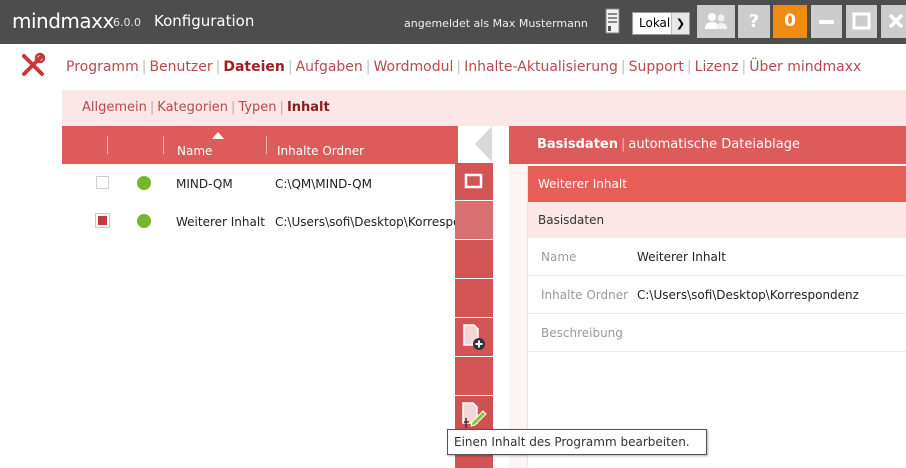  I want to click on select-all-button, so click(474, 181).